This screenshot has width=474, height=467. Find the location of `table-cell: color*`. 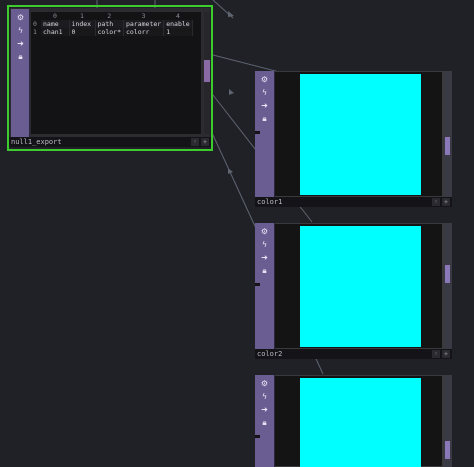

table-cell: color* is located at coordinates (109, 32).